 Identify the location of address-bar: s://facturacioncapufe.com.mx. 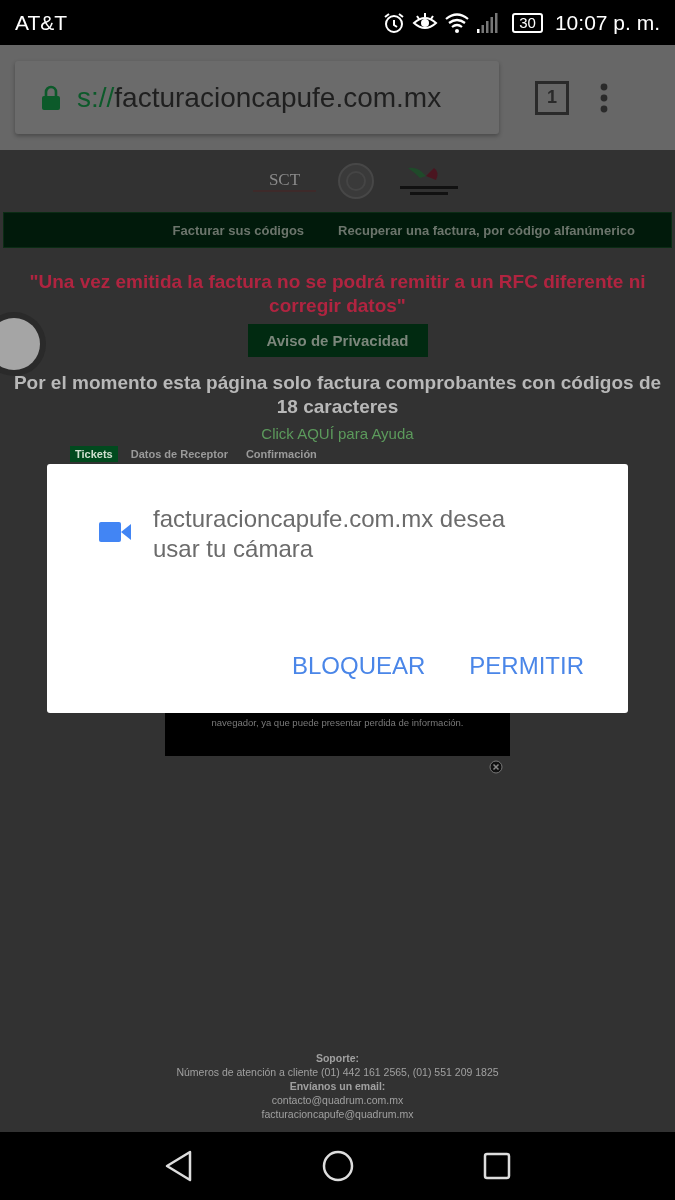
(257, 97).